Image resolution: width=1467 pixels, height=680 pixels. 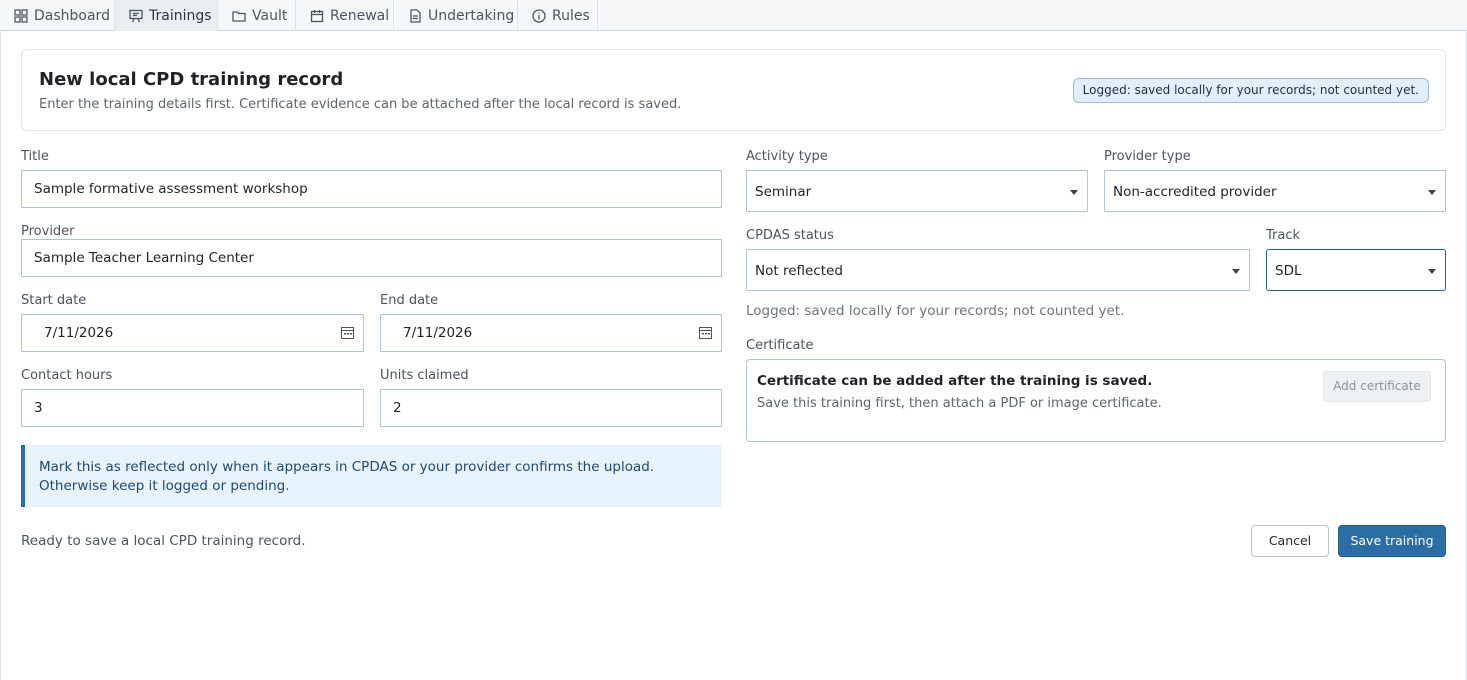 What do you see at coordinates (48, 231) in the screenshot?
I see `provider-label: Provider` at bounding box center [48, 231].